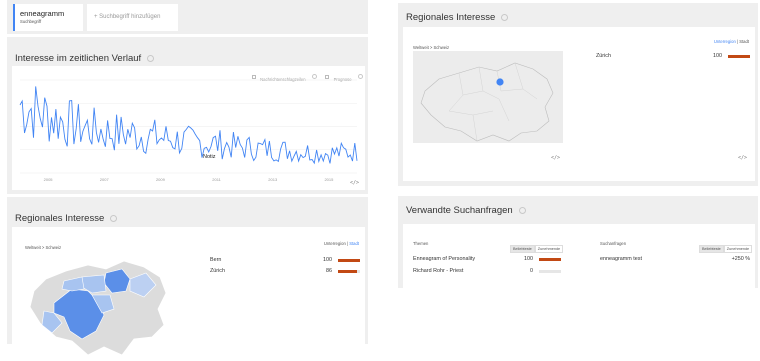 This screenshot has width=760, height=361. I want to click on topic-name: Richard Rohr - Priest, so click(438, 271).